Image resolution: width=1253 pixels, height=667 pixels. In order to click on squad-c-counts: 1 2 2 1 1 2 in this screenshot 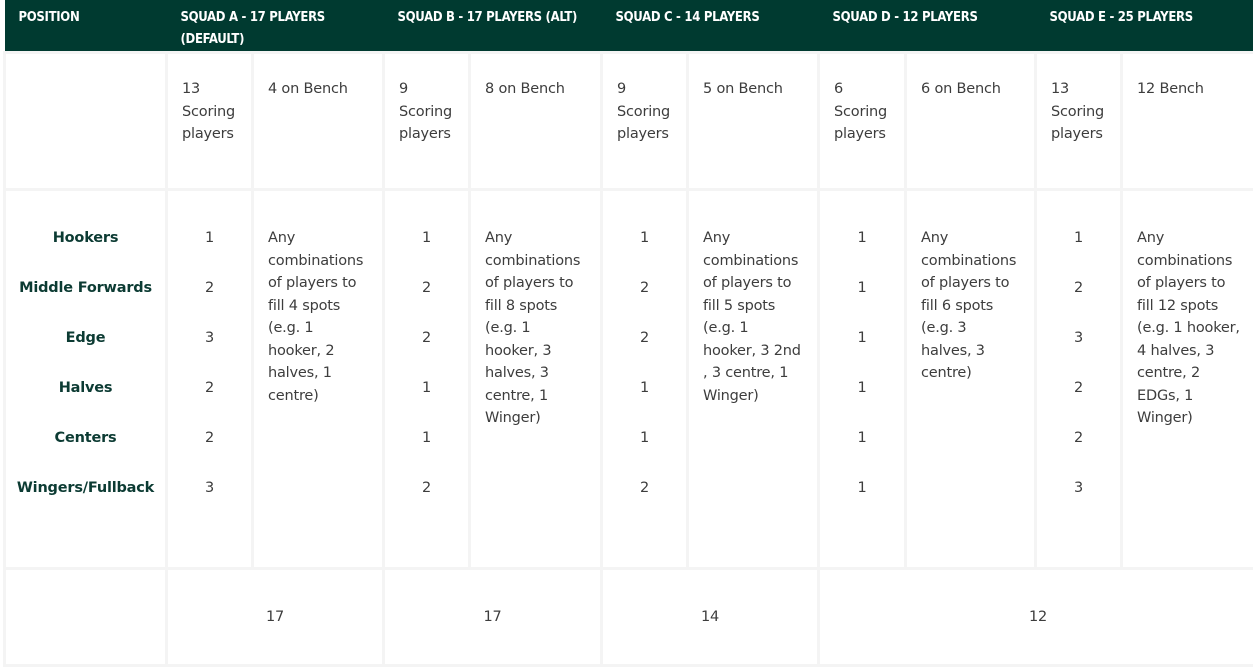, I will do `click(645, 379)`.